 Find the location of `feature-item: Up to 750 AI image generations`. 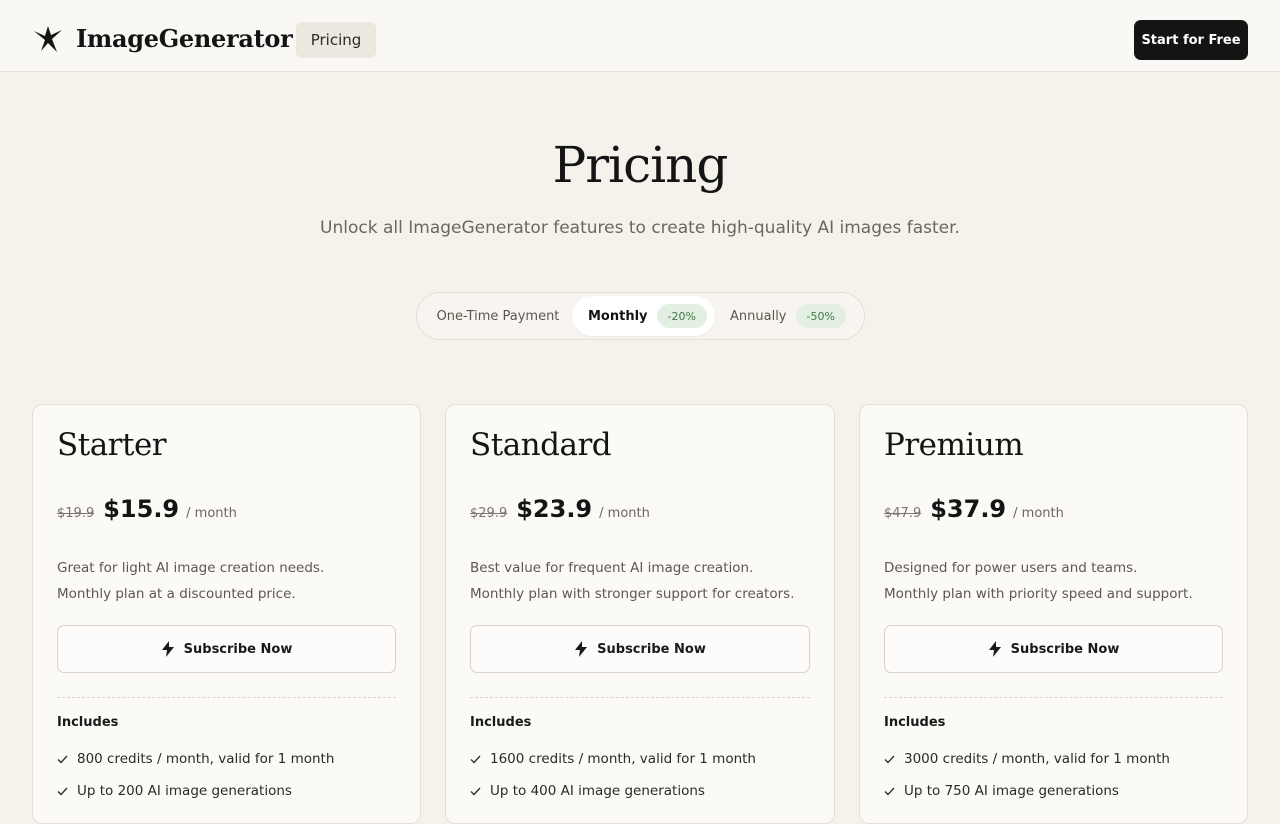

feature-item: Up to 750 AI image generations is located at coordinates (1001, 791).